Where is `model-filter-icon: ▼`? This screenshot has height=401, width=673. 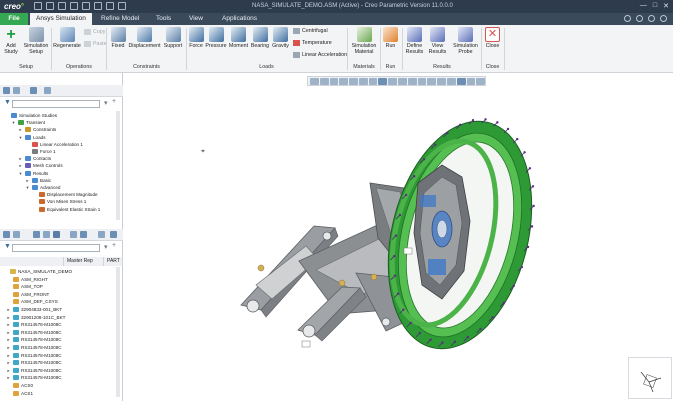 model-filter-icon: ▼ is located at coordinates (7, 246).